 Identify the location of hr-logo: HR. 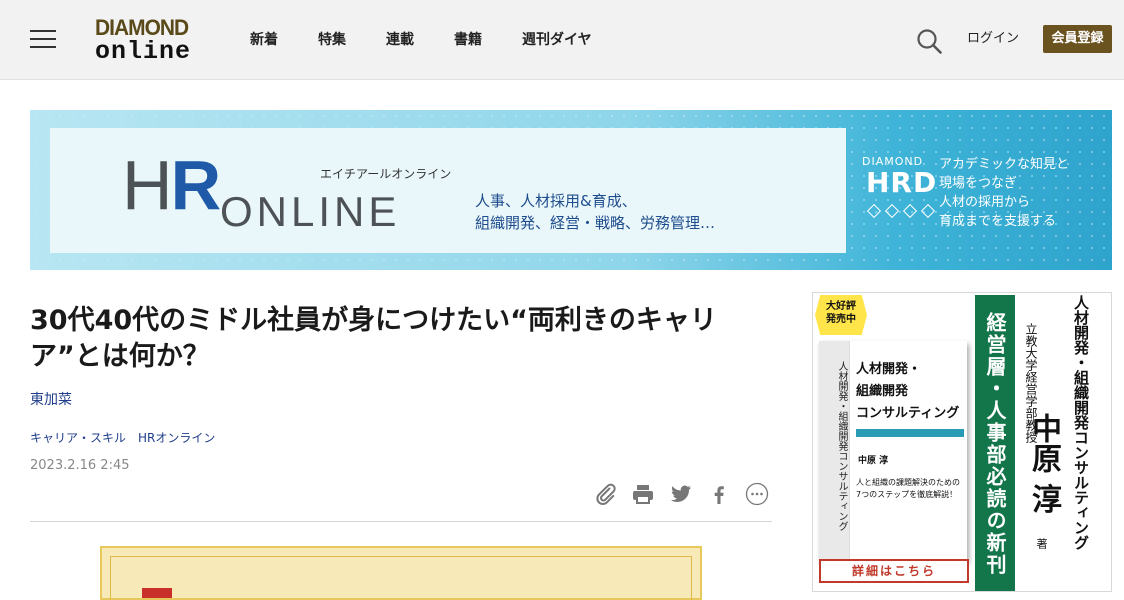
(171, 185).